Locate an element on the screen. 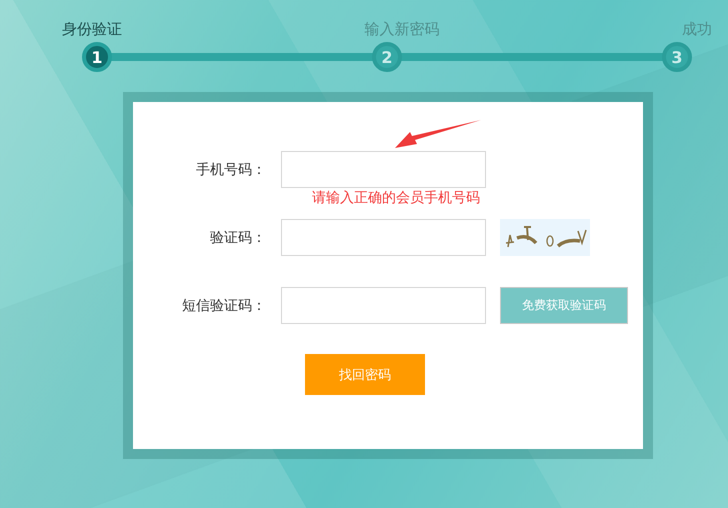 The image size is (728, 508). step-label: 成功 is located at coordinates (697, 29).